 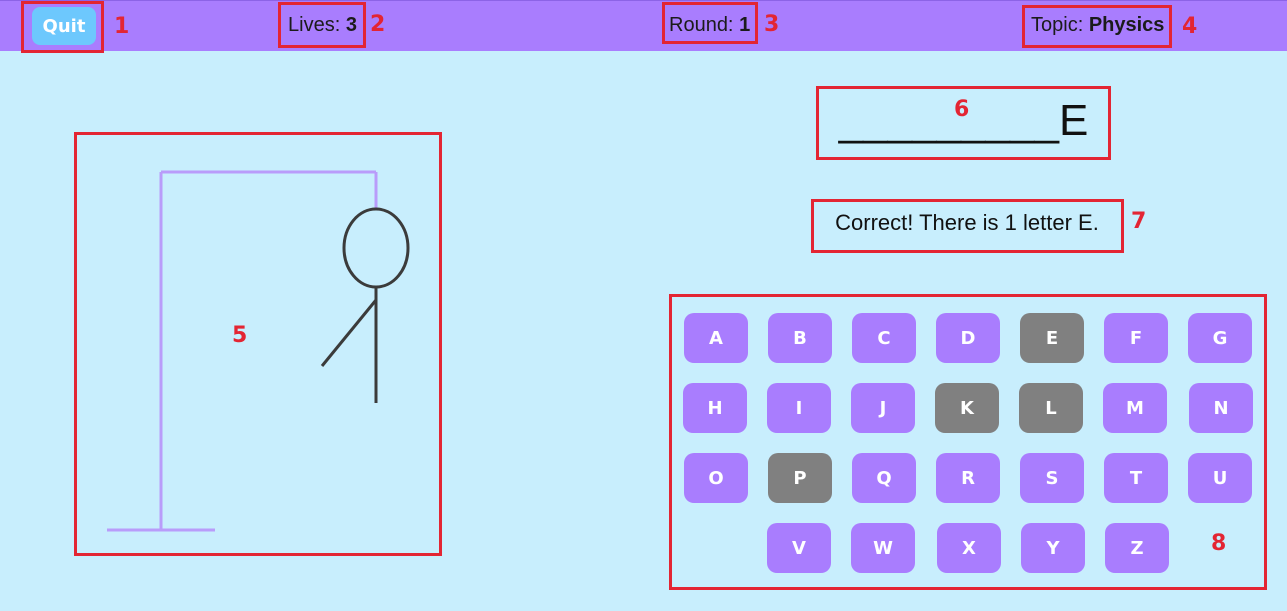 I want to click on letter-key-k: K, so click(x=967, y=408).